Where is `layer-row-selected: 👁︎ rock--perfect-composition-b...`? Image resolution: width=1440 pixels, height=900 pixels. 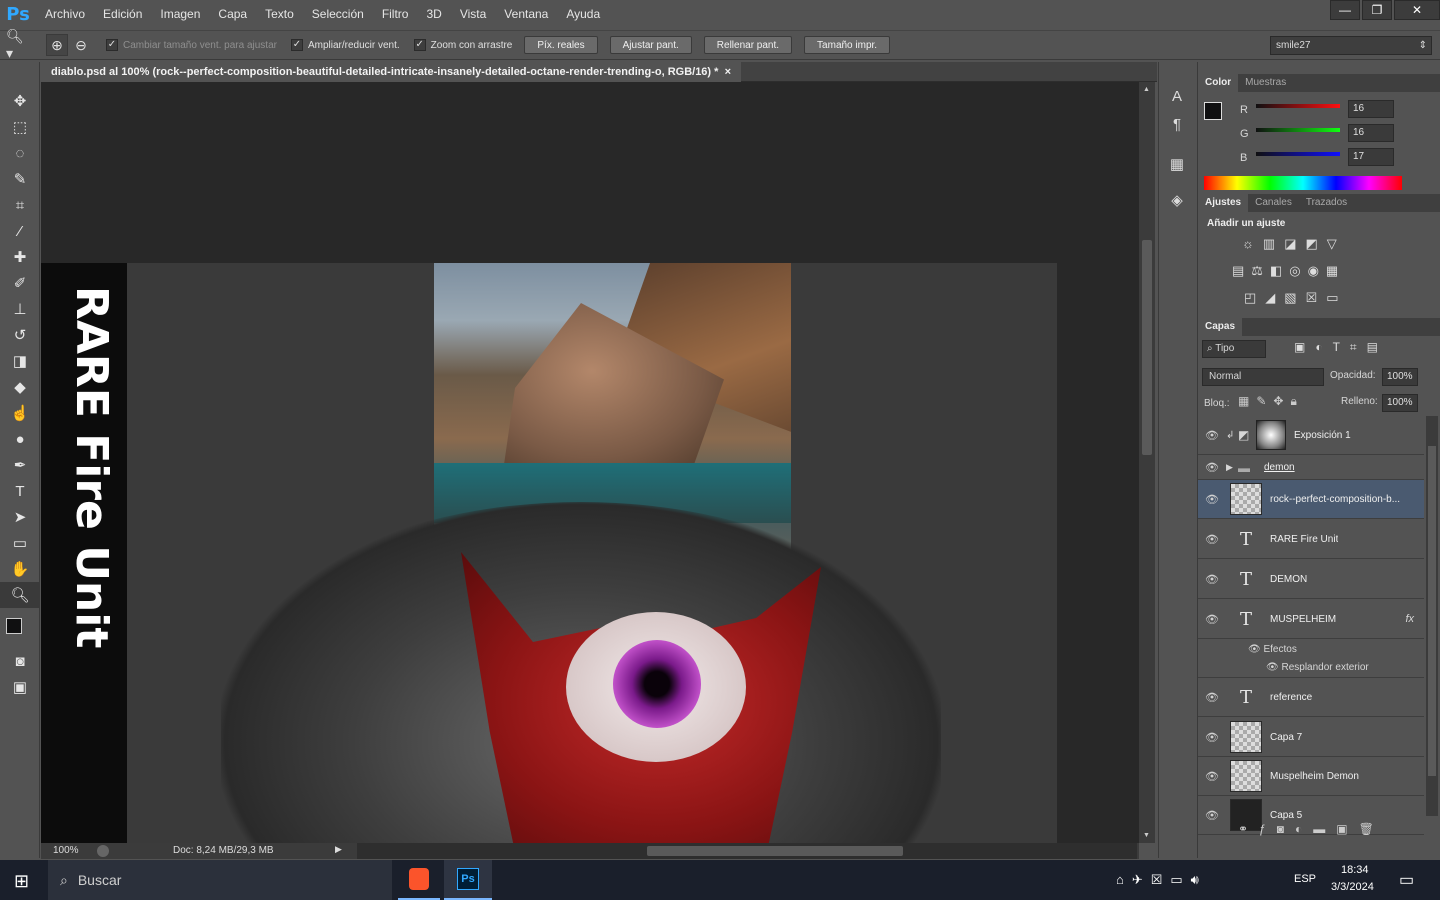
layer-row-selected: 👁︎ rock--perfect-composition-b... is located at coordinates (1311, 499).